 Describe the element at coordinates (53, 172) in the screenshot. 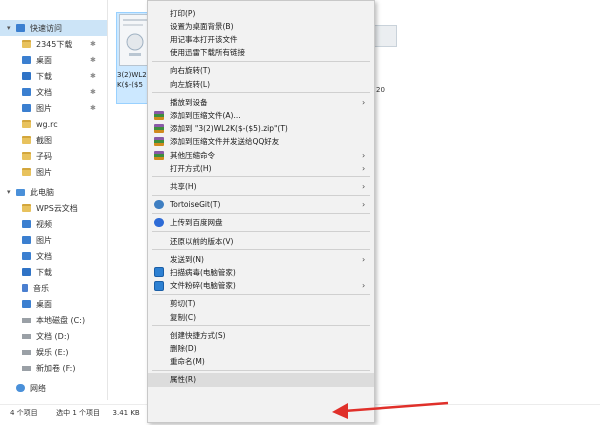

I see `sidebar-item-pictures-folder: 图片` at that location.